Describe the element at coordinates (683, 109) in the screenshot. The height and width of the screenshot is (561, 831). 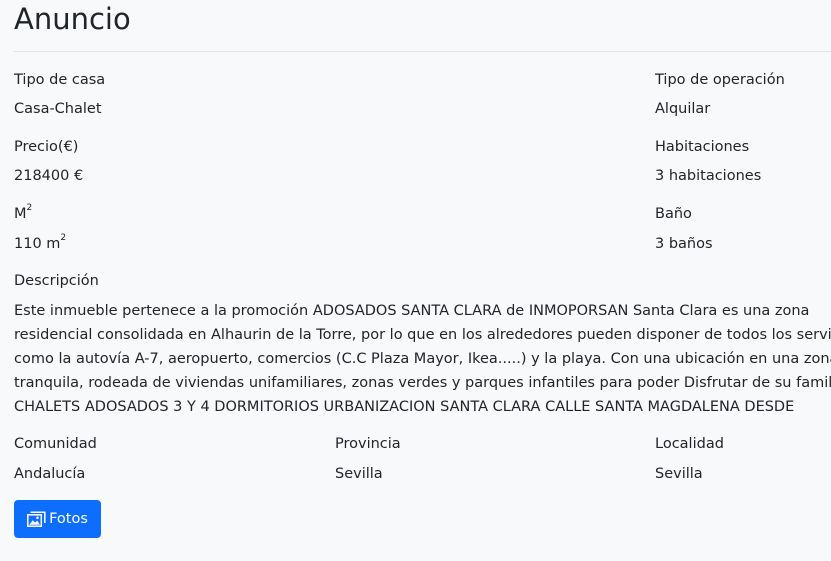
I see `tipo-operacion-value: Alquilar` at that location.